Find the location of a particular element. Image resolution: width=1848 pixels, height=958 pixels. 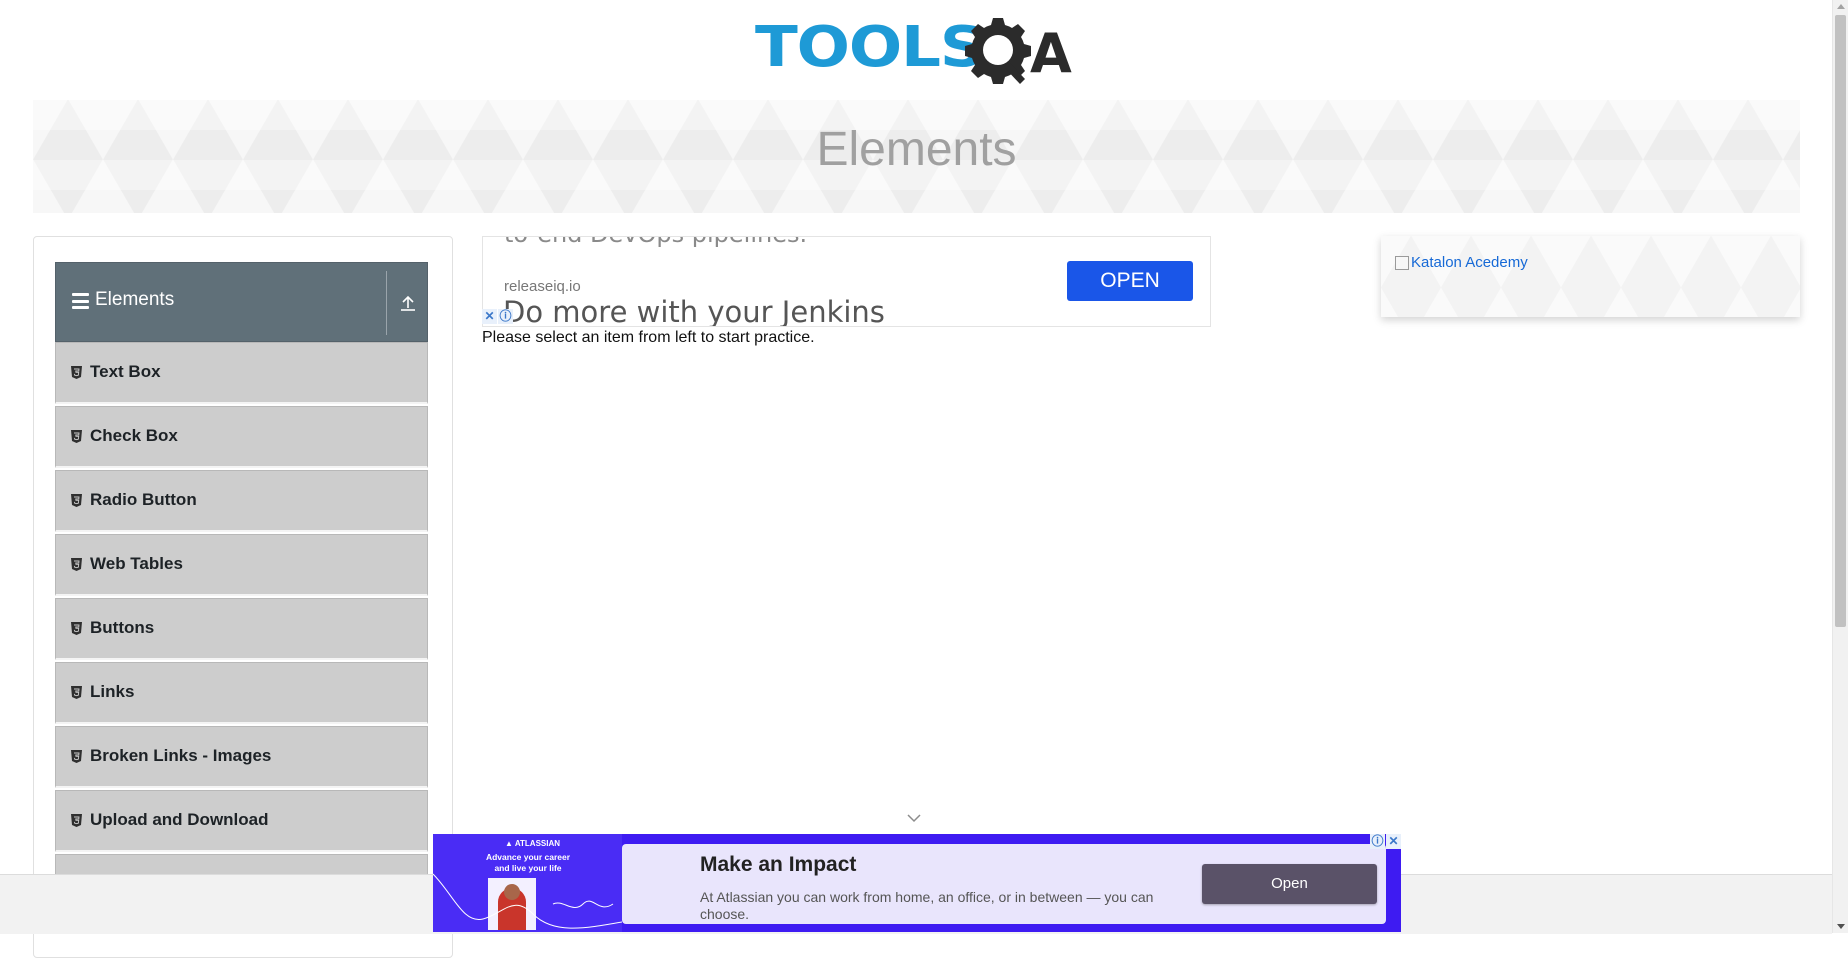

collapse-up-icon is located at coordinates (408, 302).